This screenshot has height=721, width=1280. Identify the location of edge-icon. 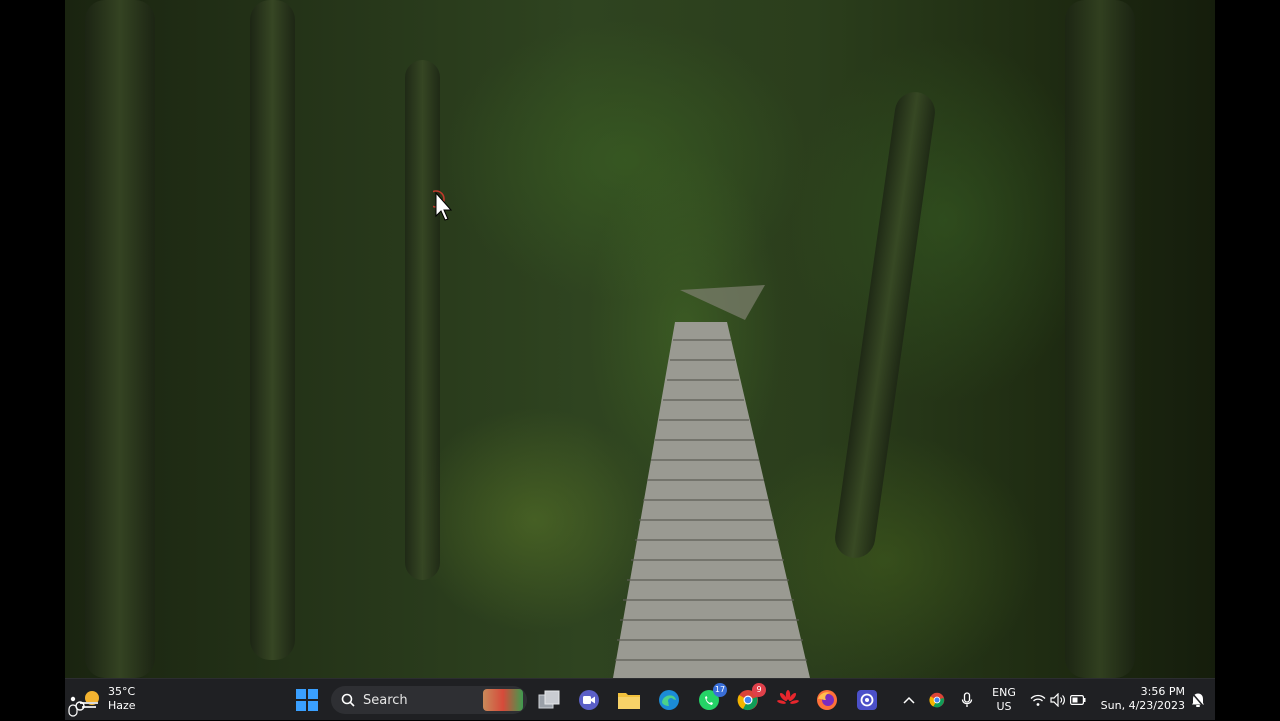
(669, 700).